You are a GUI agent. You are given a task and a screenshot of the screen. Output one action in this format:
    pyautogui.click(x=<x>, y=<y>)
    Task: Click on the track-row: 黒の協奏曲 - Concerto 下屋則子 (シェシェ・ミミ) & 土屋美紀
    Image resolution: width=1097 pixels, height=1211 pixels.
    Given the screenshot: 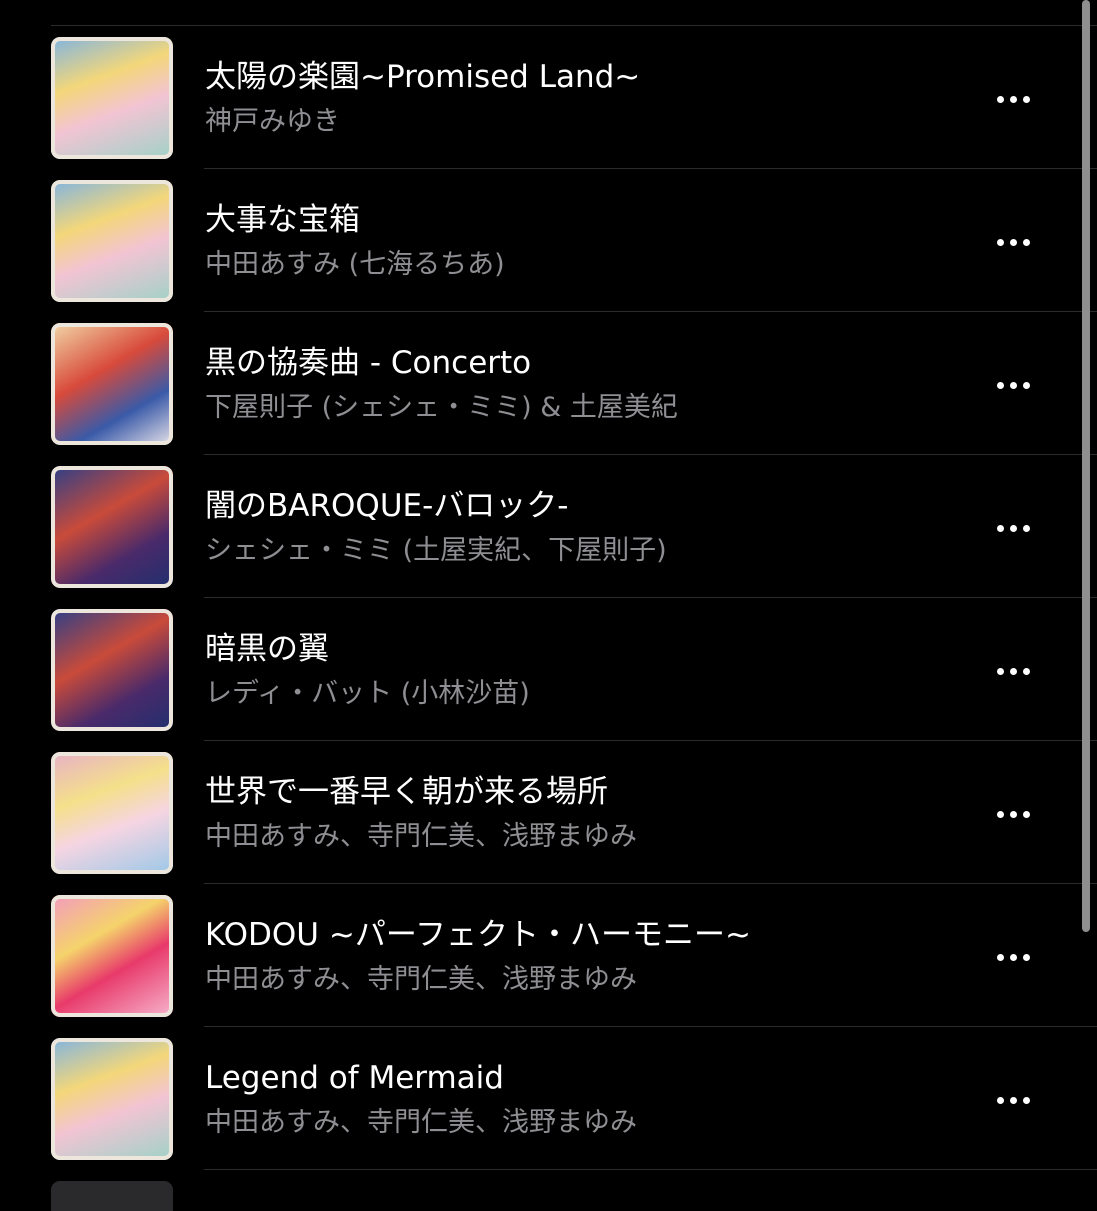 What is the action you would take?
    pyautogui.click(x=548, y=383)
    